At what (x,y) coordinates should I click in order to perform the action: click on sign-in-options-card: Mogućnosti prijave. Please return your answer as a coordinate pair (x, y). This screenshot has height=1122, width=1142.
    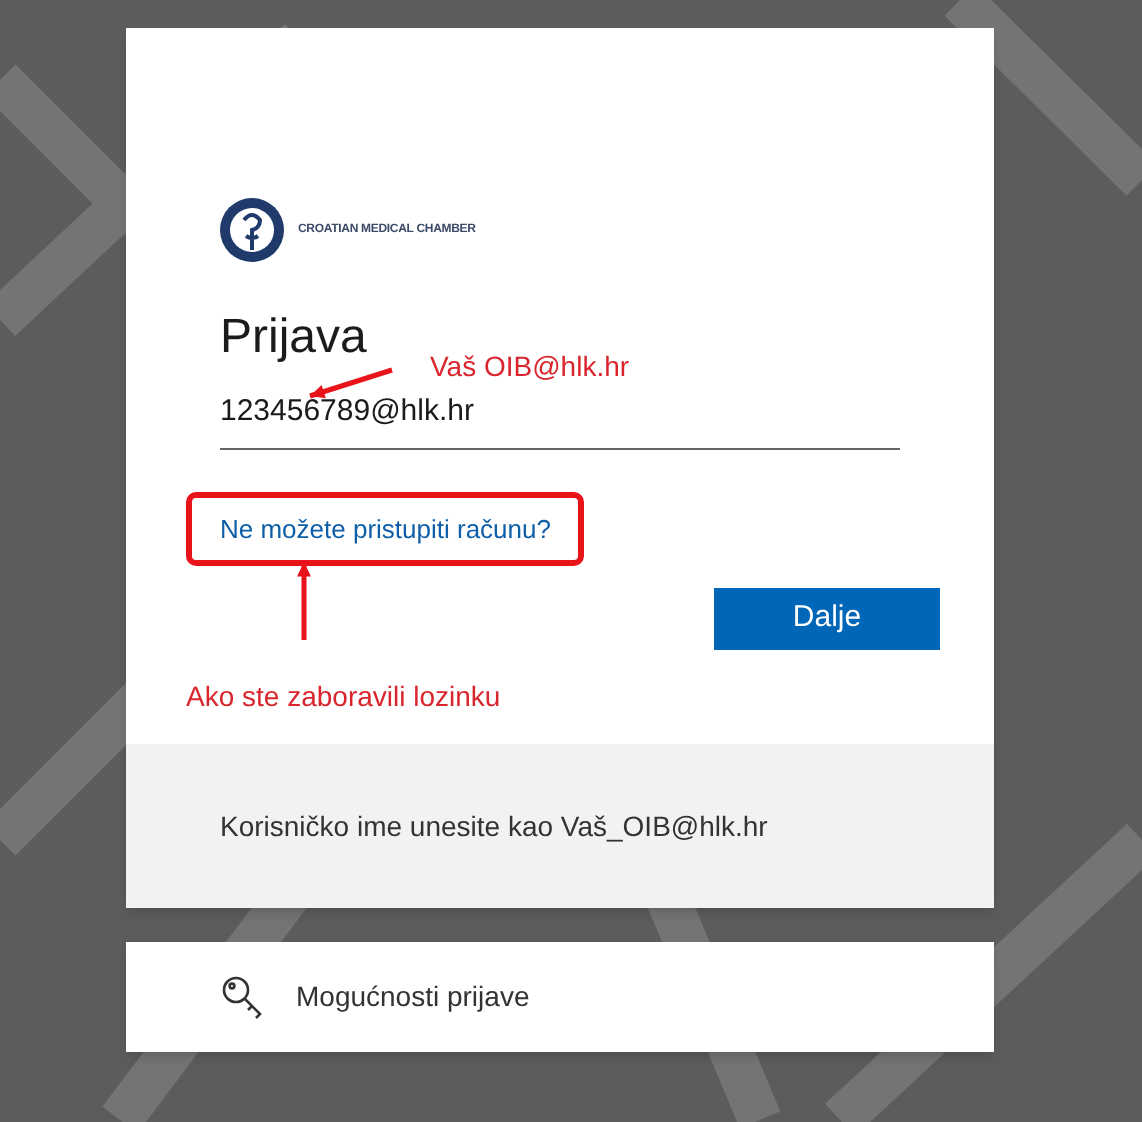
    Looking at the image, I should click on (560, 997).